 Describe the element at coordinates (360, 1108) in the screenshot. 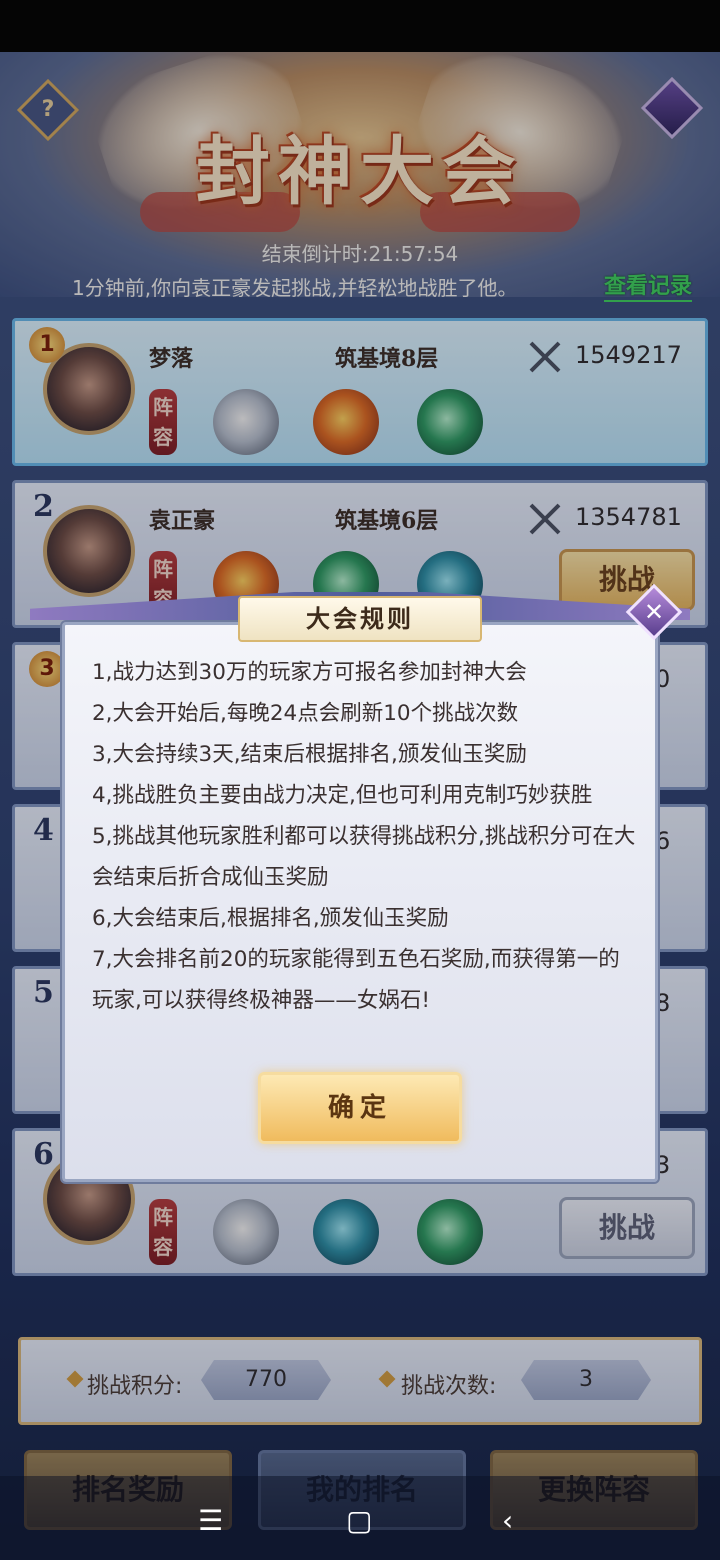

I see `confirm-button: 确定` at that location.